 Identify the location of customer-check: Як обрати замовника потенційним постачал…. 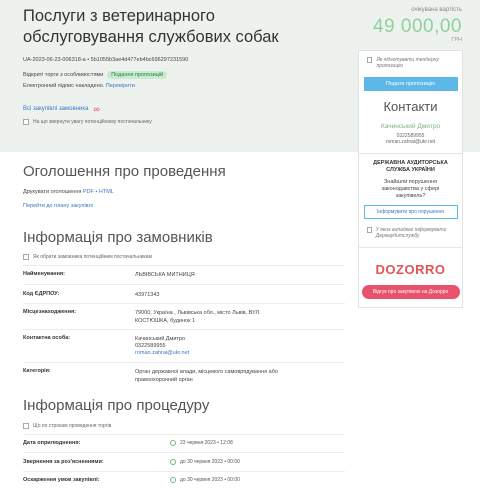
(87, 257).